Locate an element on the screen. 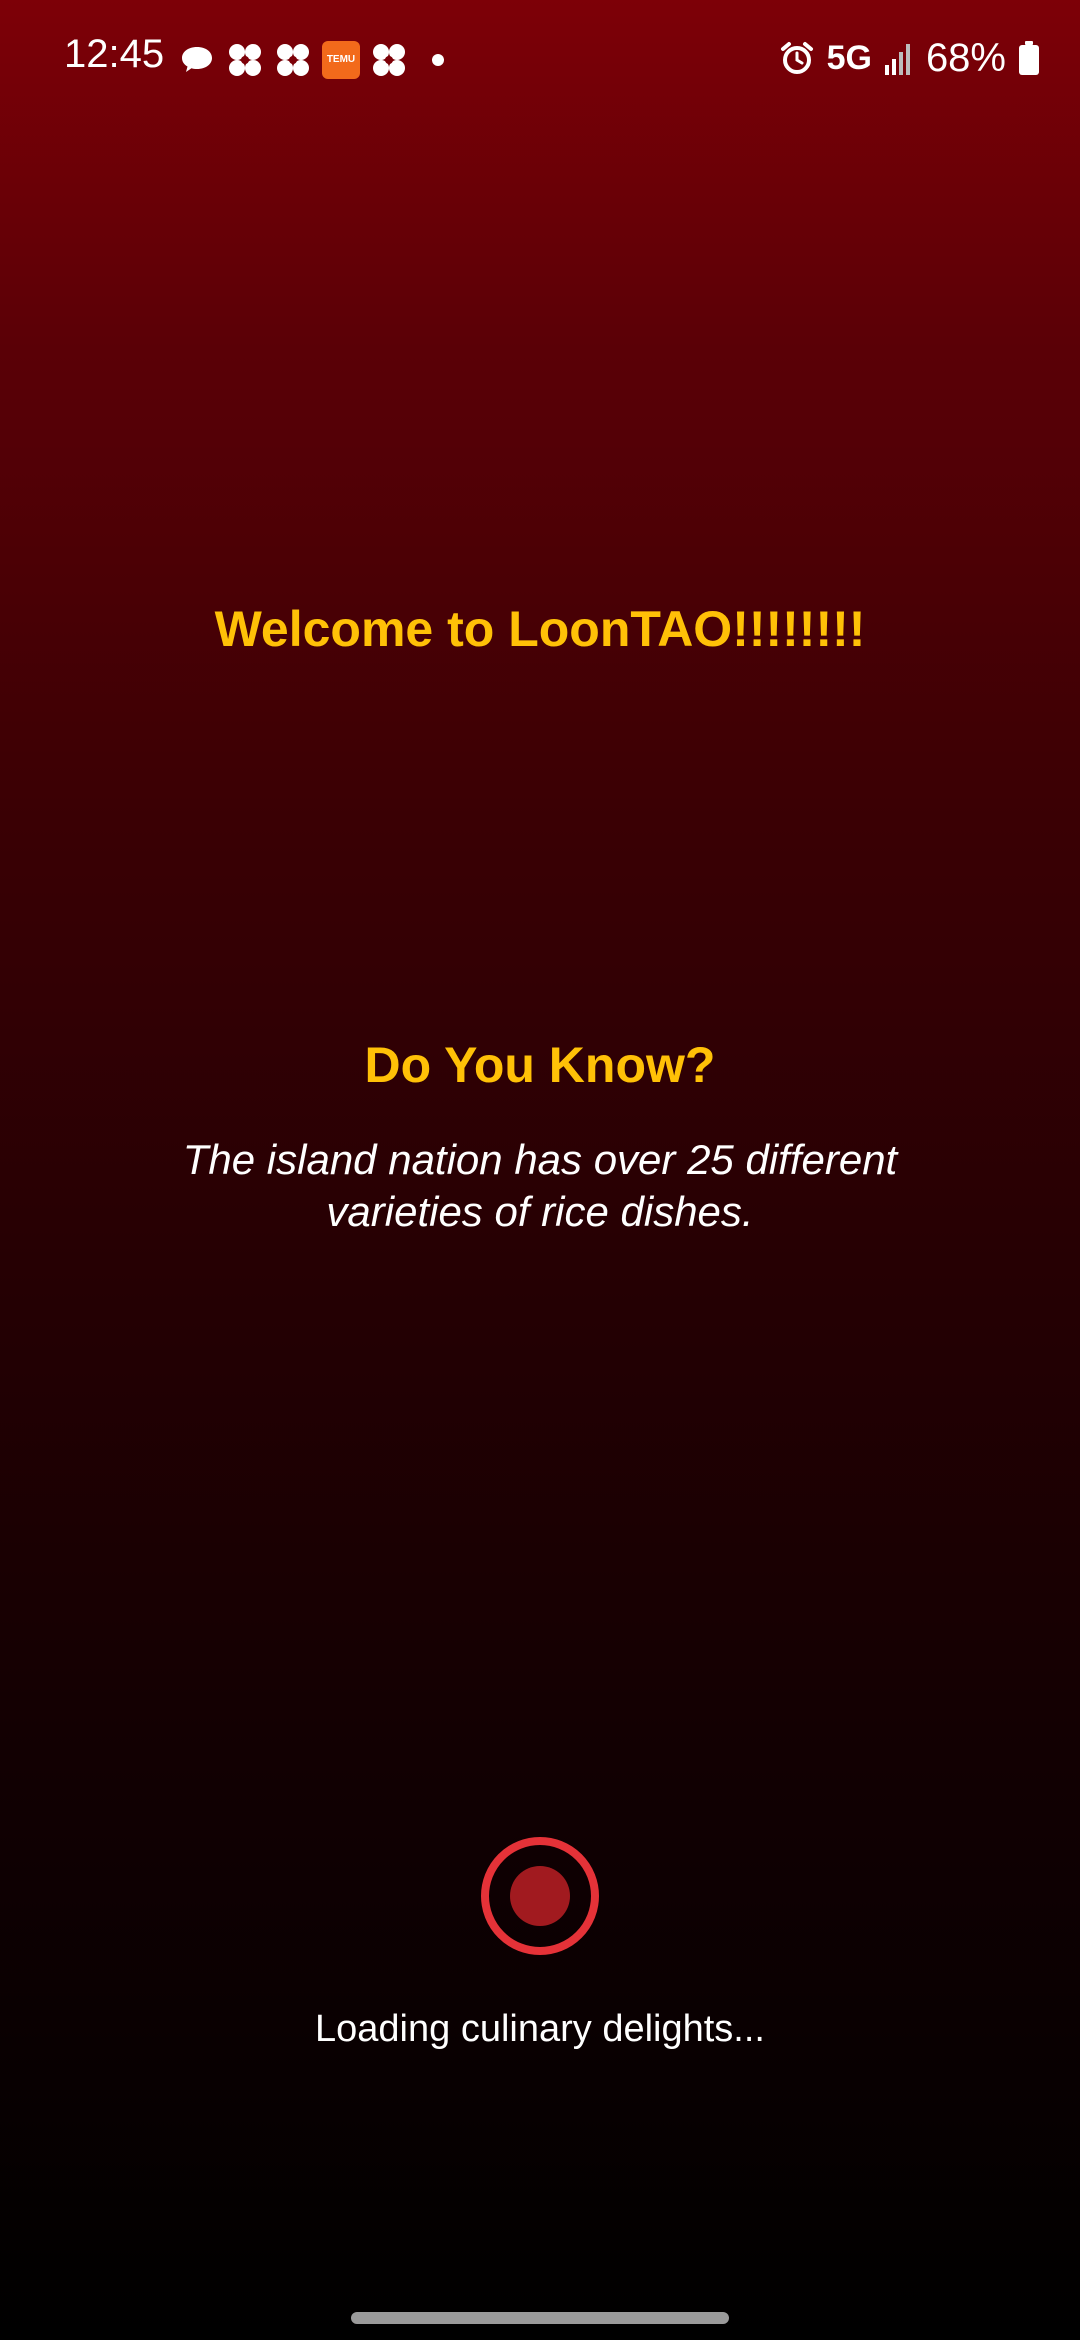 This screenshot has width=1080, height=2340. status-right: 5G 68% is located at coordinates (909, 58).